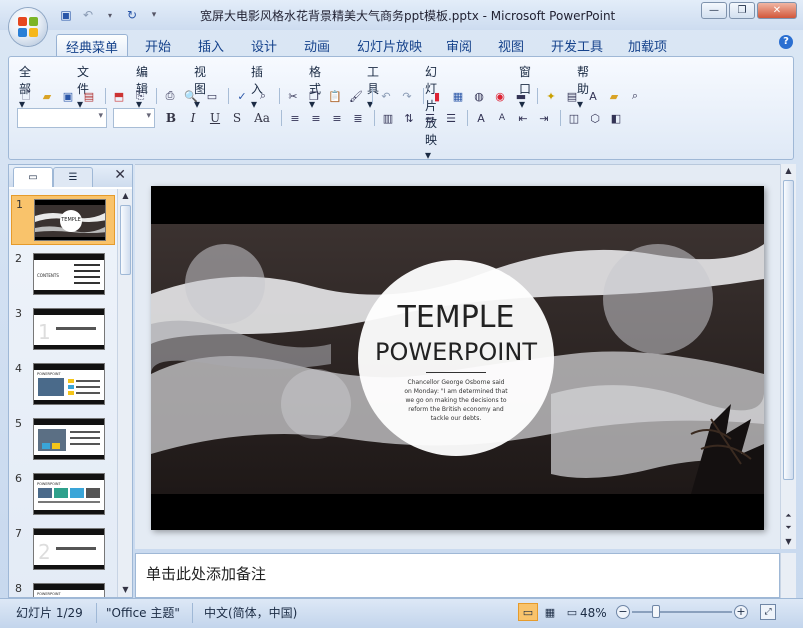 Image resolution: width=803 pixels, height=628 pixels. Describe the element at coordinates (768, 612) in the screenshot. I see `fit-to-window-icon: ⤢` at that location.